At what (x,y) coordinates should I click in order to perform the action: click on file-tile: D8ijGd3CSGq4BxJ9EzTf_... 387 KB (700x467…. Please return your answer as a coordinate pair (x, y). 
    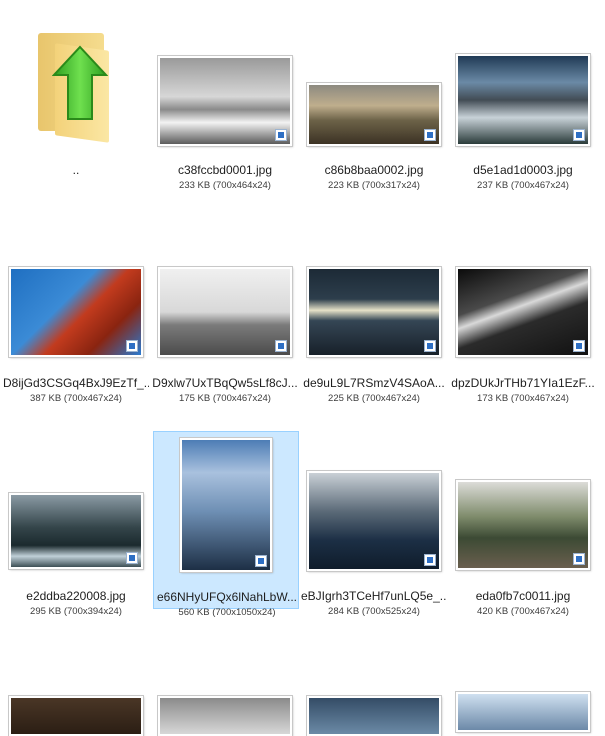
    Looking at the image, I should click on (76, 311).